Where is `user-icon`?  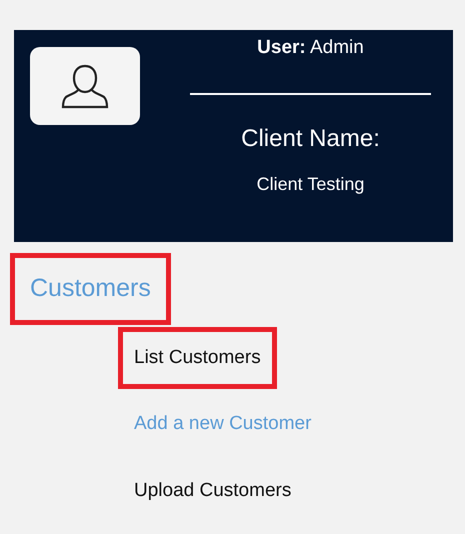 user-icon is located at coordinates (85, 86).